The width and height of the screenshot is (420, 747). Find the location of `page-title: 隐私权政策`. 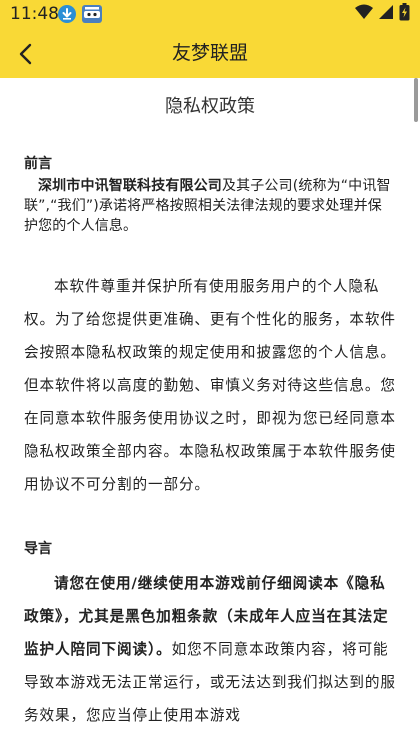

page-title: 隐私权政策 is located at coordinates (210, 106).